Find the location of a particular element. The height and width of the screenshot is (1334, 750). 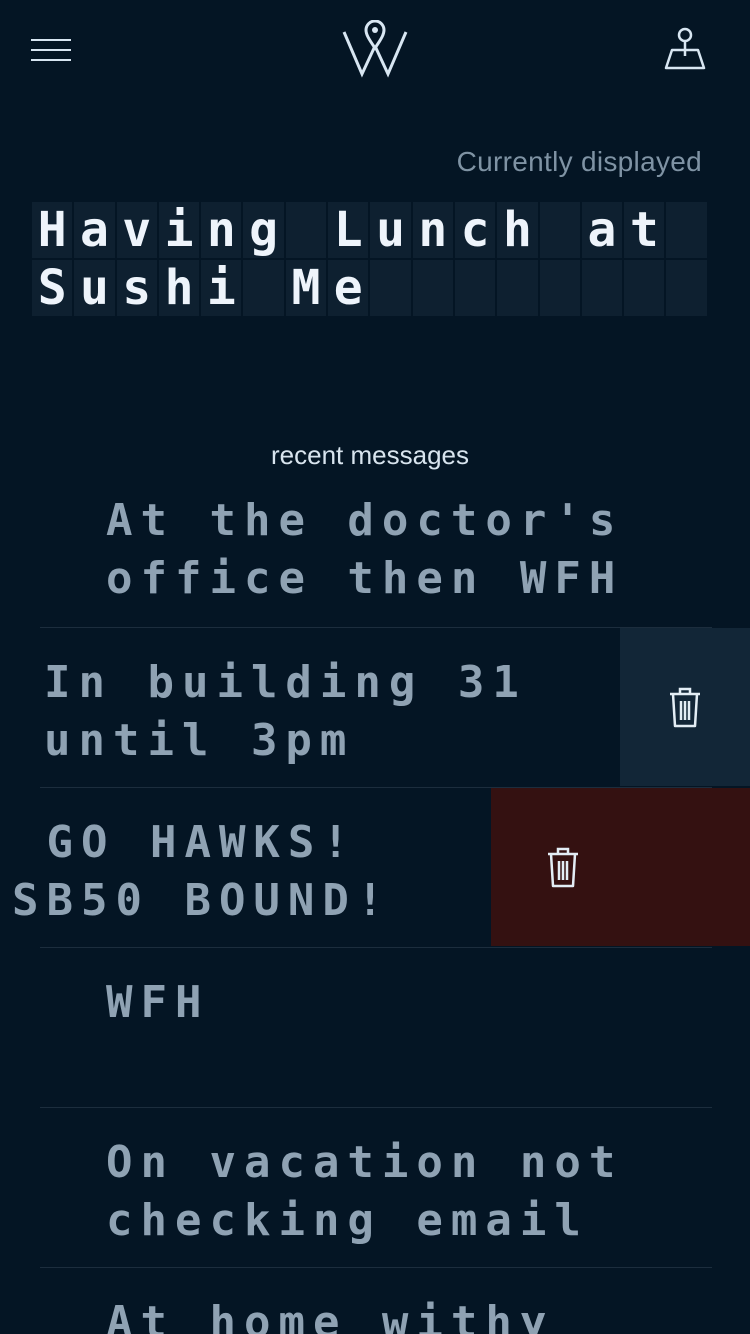

hamburger-menu-icon is located at coordinates (52, 50).